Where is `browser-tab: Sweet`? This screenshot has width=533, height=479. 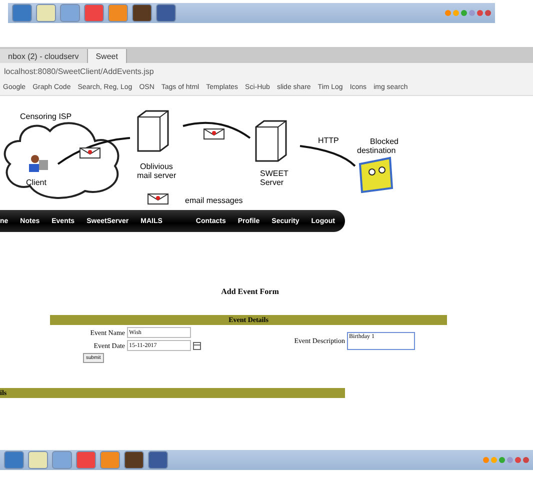
browser-tab: Sweet is located at coordinates (107, 56).